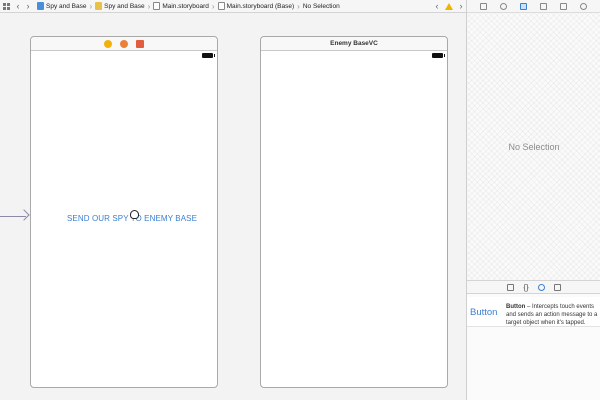 The height and width of the screenshot is (400, 600). What do you see at coordinates (6, 6) in the screenshot?
I see `related-items-grid-icon` at bounding box center [6, 6].